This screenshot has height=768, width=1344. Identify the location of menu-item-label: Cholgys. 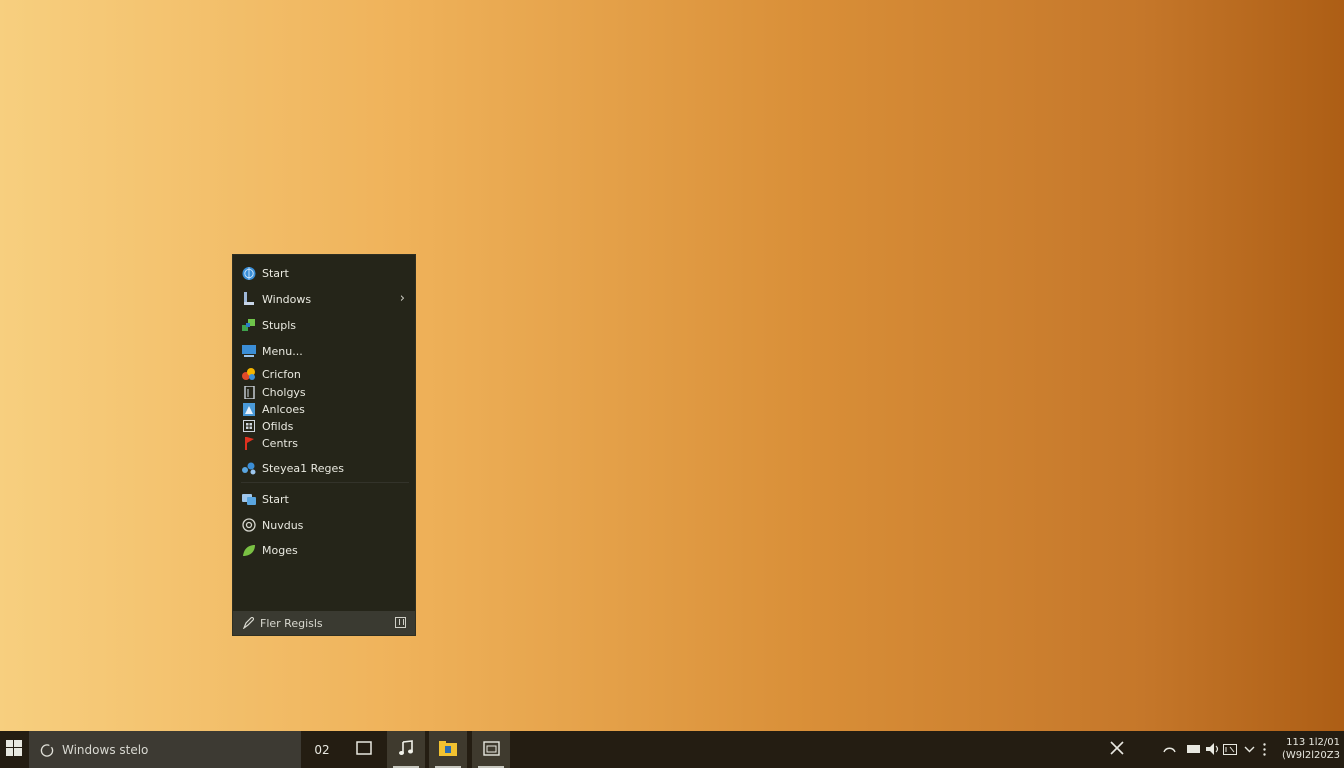
(284, 392).